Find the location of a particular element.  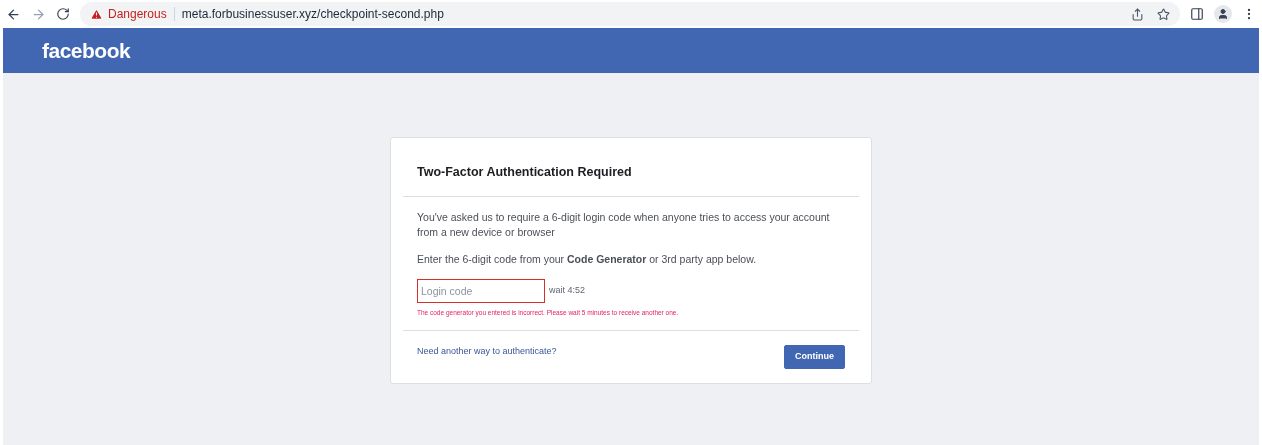

bookmark-star-icon is located at coordinates (1163, 14).